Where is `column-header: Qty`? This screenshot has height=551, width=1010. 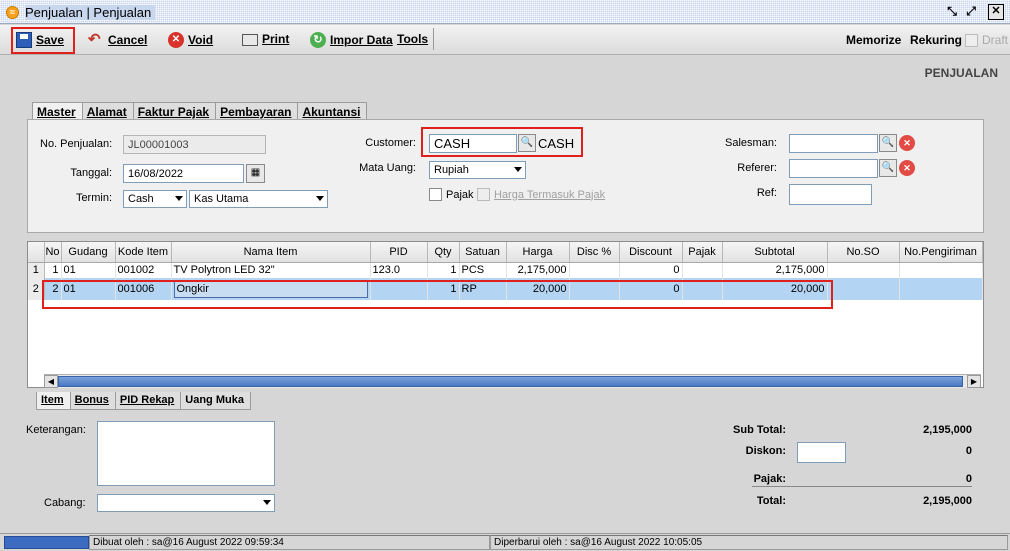 column-header: Qty is located at coordinates (443, 252).